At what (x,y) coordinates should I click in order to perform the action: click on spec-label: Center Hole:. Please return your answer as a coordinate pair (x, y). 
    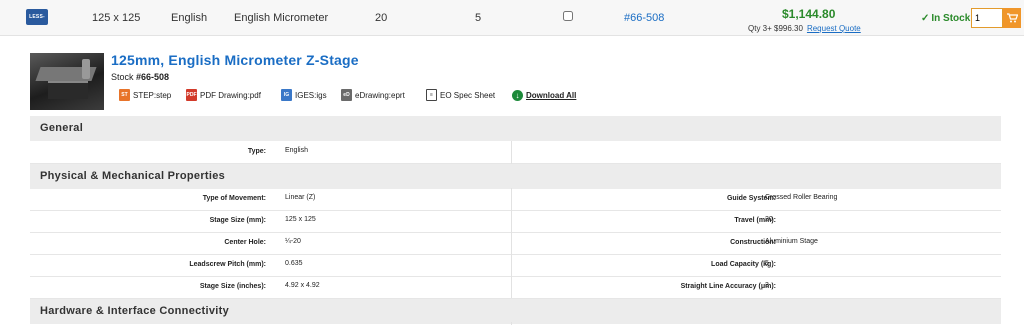
    Looking at the image, I should click on (245, 242).